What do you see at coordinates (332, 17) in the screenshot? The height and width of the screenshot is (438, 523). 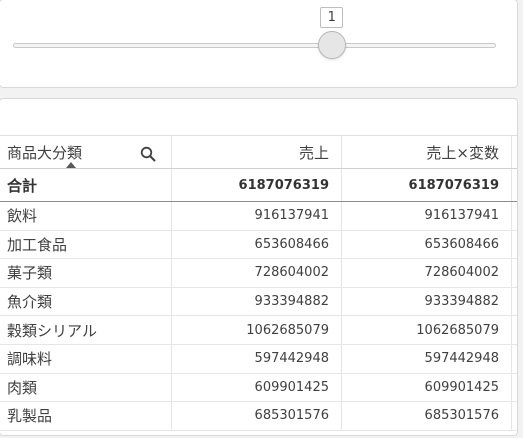 I see `slider-value-label: 1` at bounding box center [332, 17].